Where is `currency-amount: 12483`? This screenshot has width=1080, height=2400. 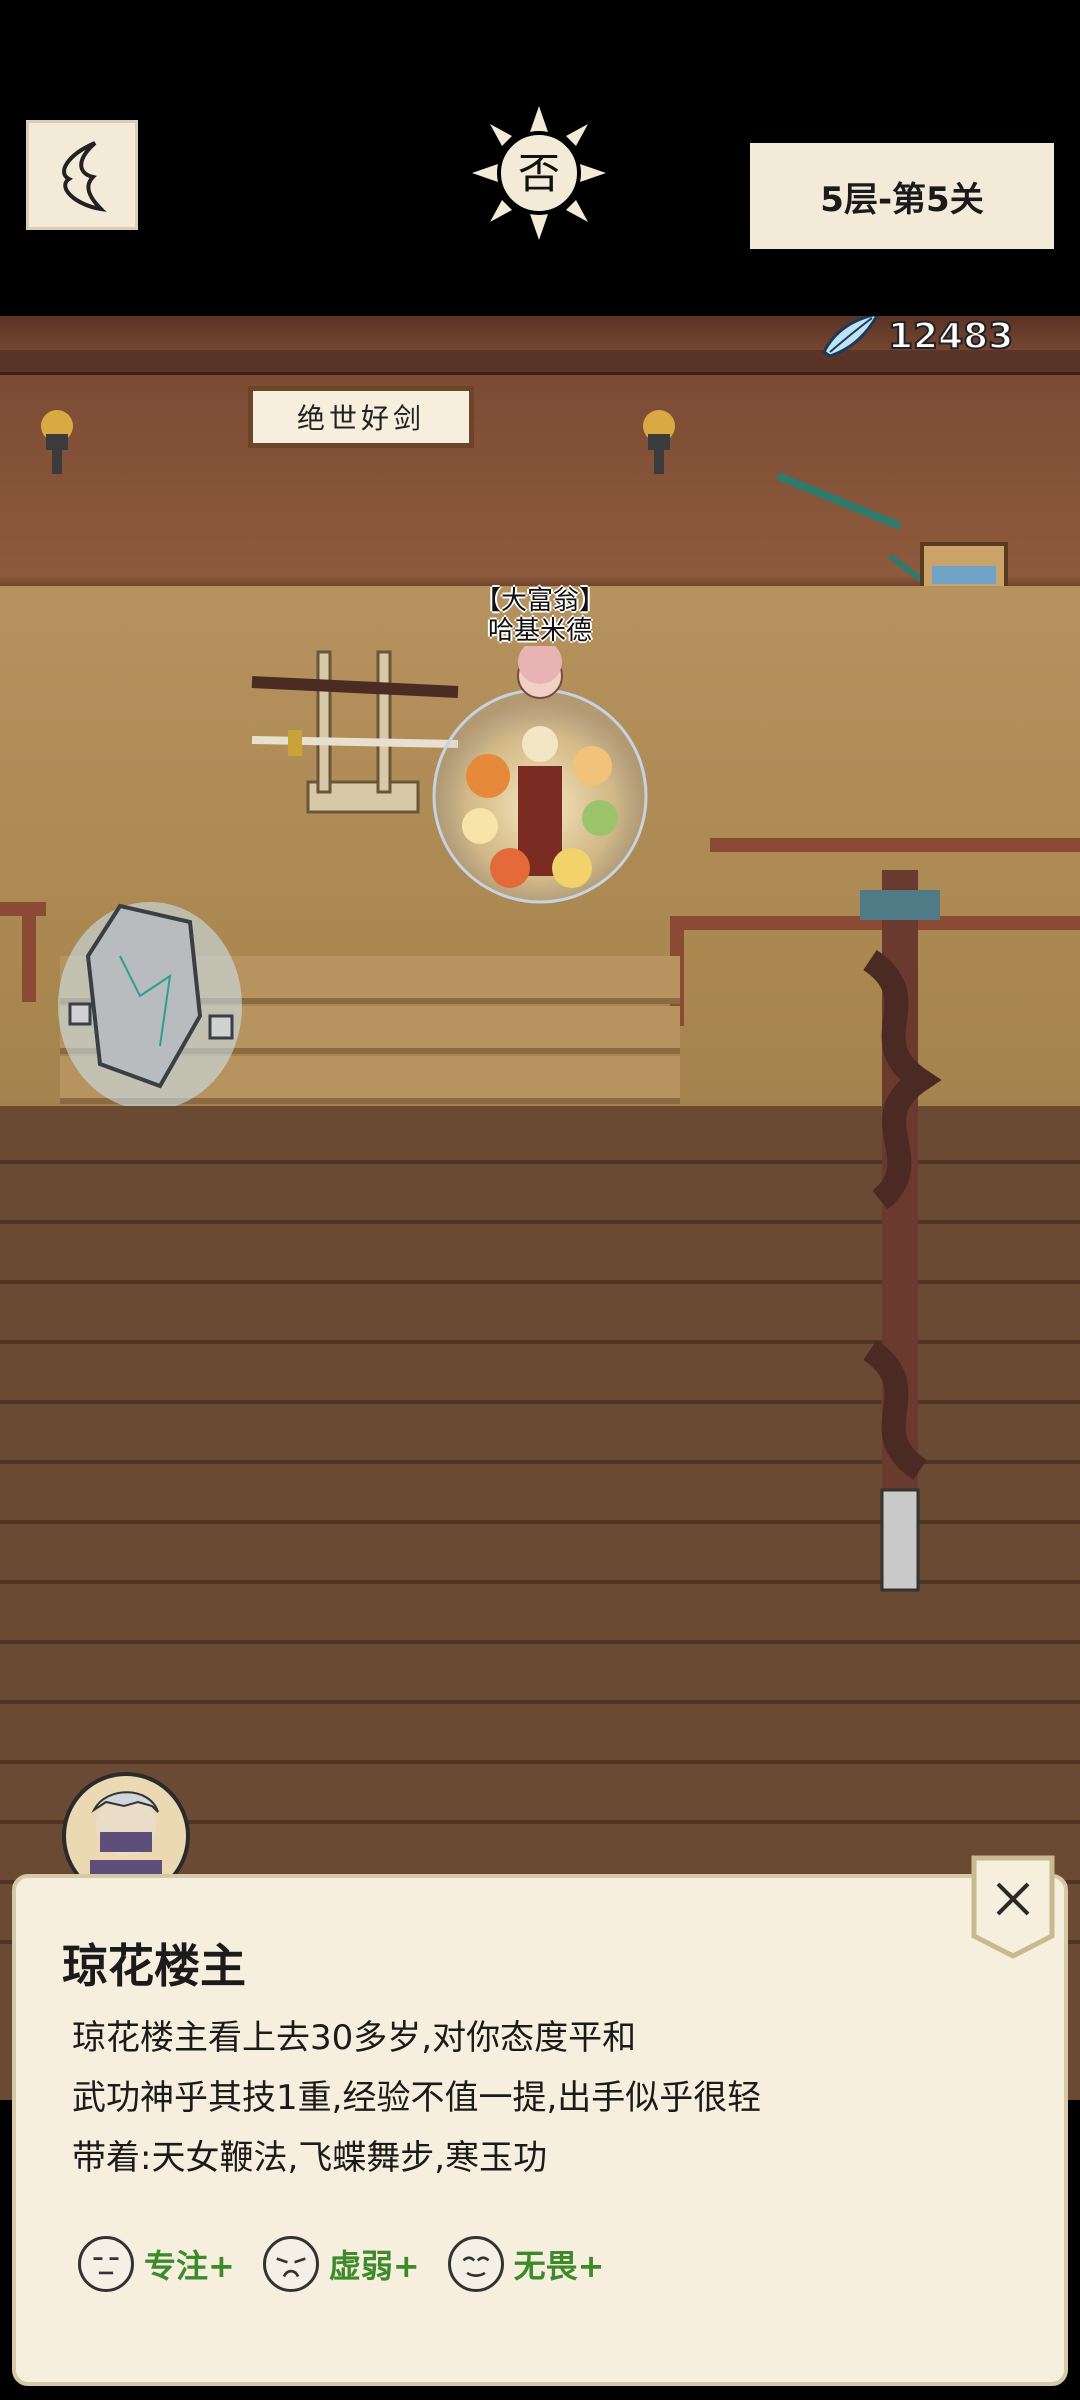 currency-amount: 12483 is located at coordinates (950, 337).